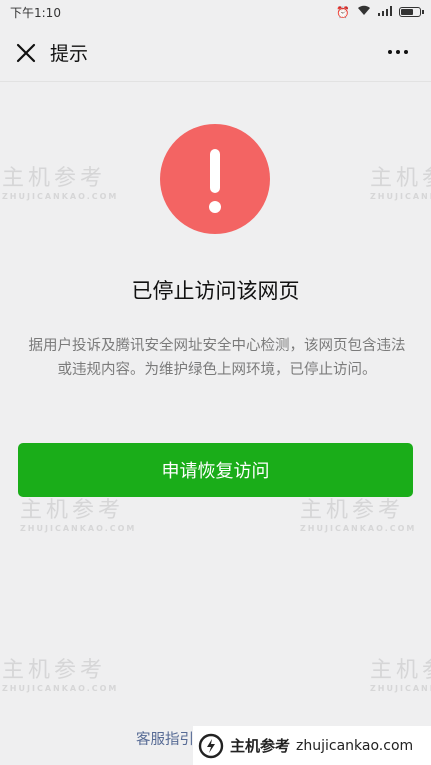 The height and width of the screenshot is (765, 431). Describe the element at coordinates (215, 12) in the screenshot. I see `status-bar: 下午1:10 ⏰` at that location.